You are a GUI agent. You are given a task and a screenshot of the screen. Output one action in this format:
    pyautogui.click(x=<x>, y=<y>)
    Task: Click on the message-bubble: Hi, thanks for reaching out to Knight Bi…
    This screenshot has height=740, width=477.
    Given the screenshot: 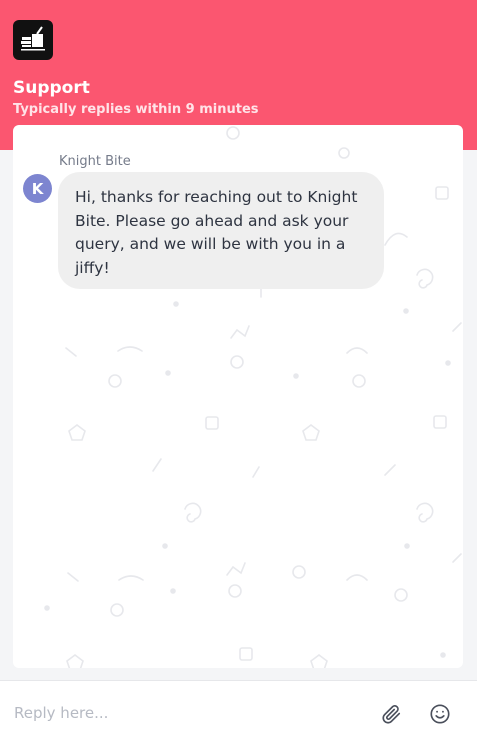 What is the action you would take?
    pyautogui.click(x=221, y=230)
    